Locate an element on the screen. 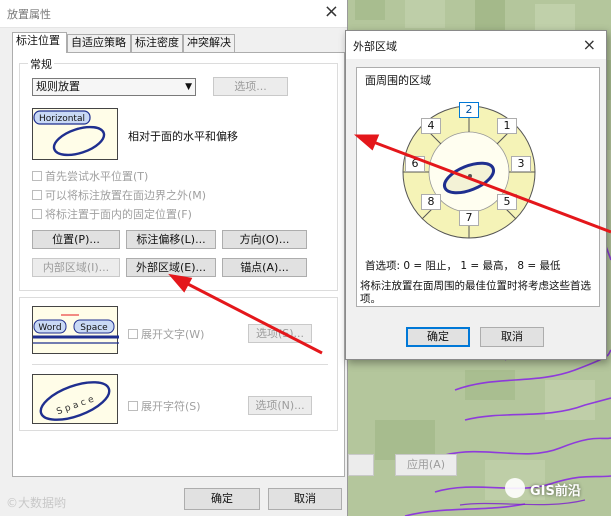 The image size is (611, 516). tab-adaptive-strategy: 自适应策略 is located at coordinates (99, 43).